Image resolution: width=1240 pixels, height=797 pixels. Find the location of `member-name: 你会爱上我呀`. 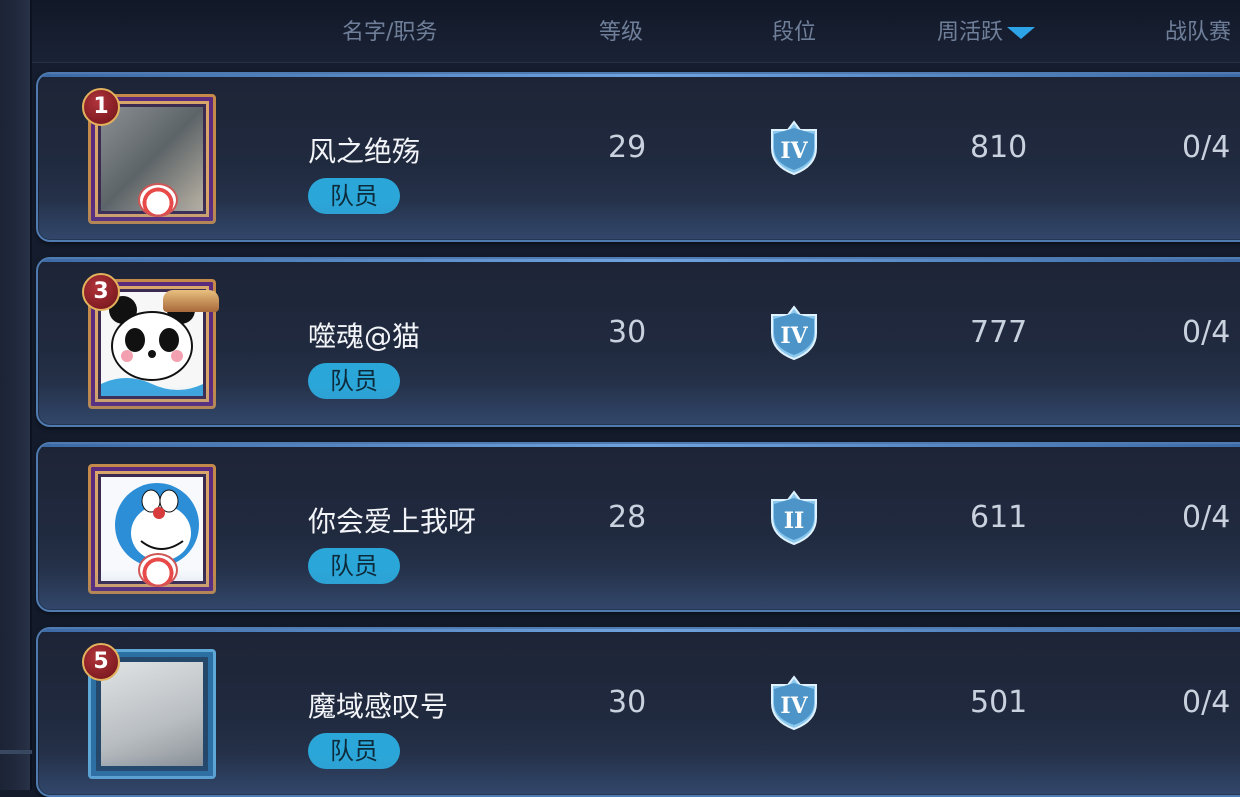

member-name: 你会爱上我呀 is located at coordinates (392, 521).